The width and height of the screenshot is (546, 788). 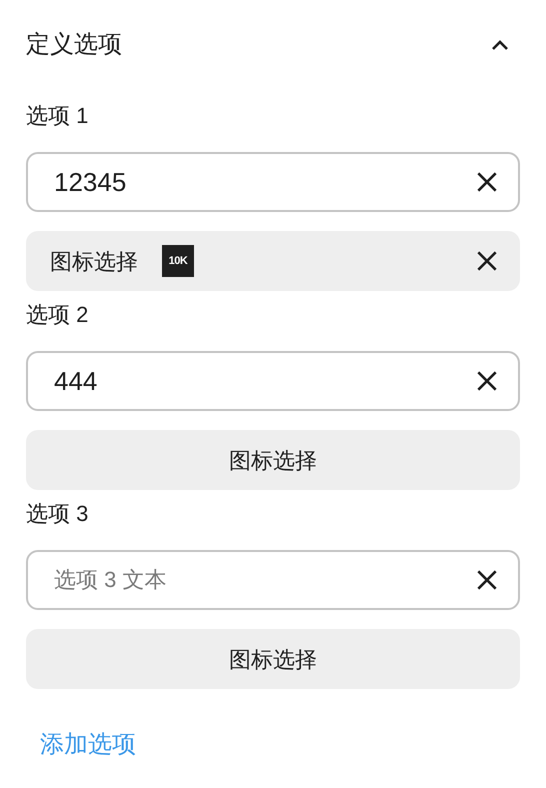 I want to click on option-label: 选项 2, so click(x=57, y=315).